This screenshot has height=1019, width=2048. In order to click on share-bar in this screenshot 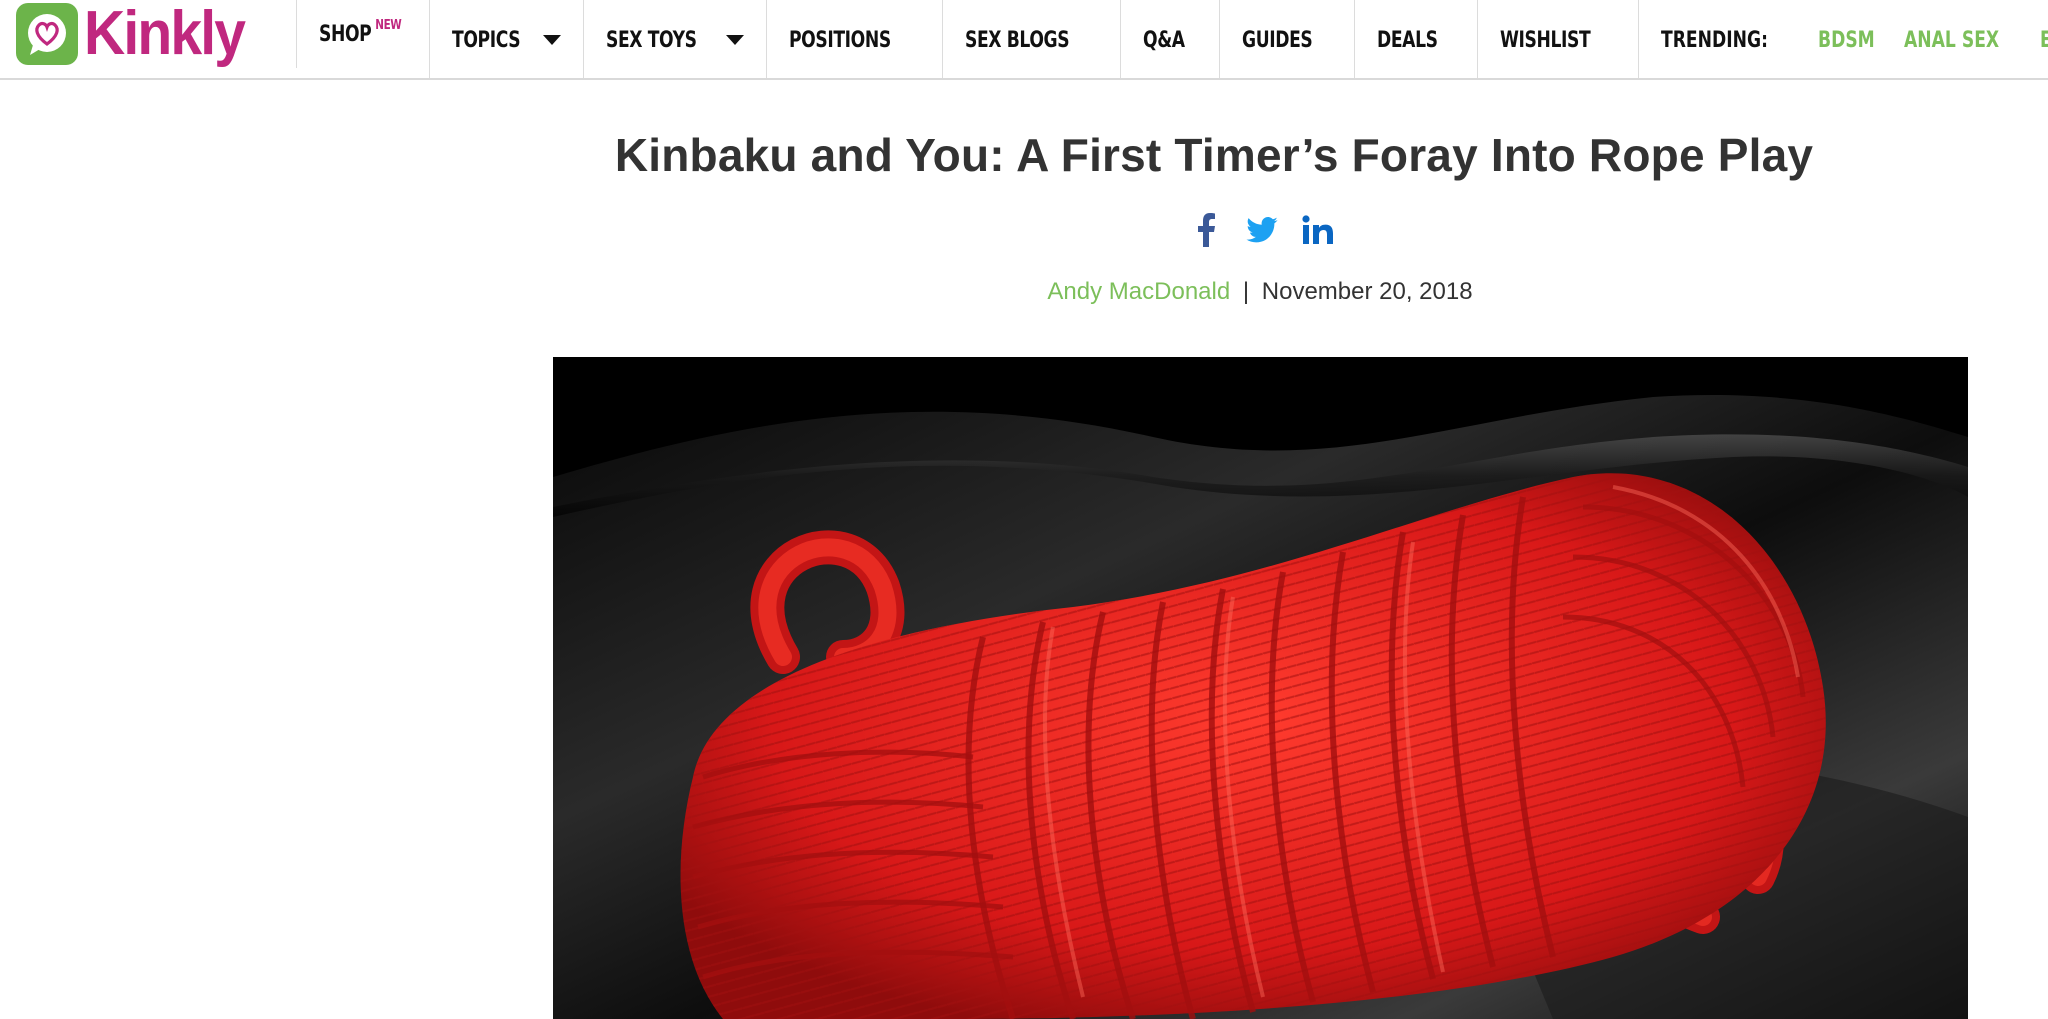, I will do `click(1262, 230)`.